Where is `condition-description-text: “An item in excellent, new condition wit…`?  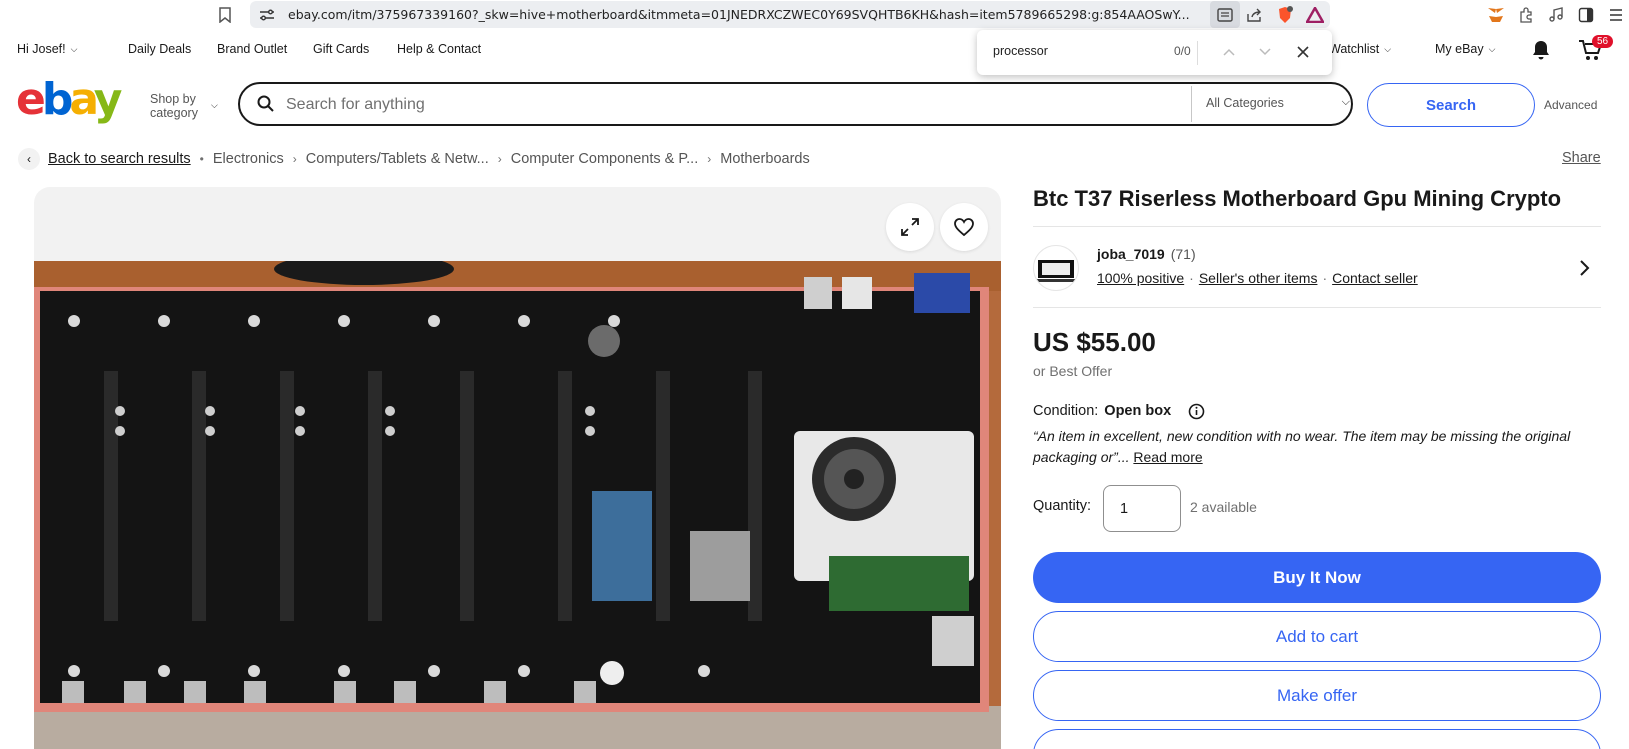
condition-description-text: “An item in excellent, new condition wit… is located at coordinates (1302, 446).